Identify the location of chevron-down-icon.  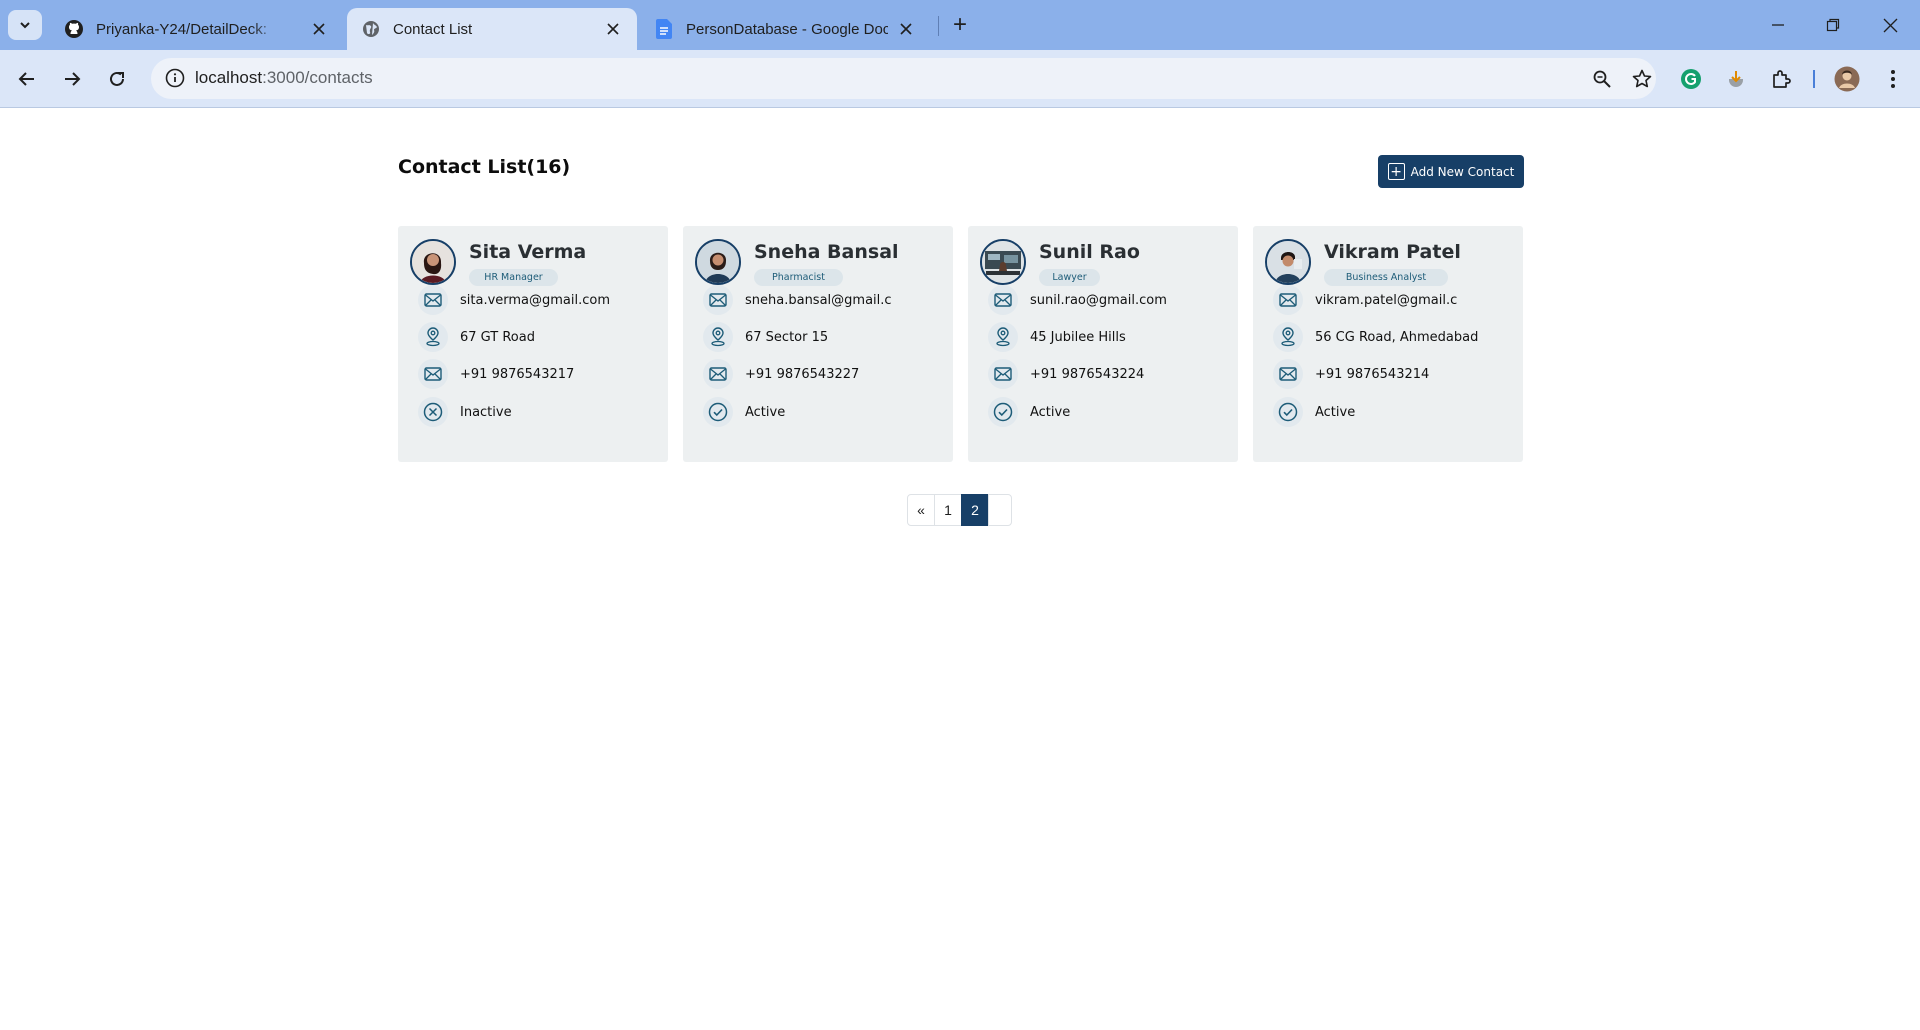
(25, 25).